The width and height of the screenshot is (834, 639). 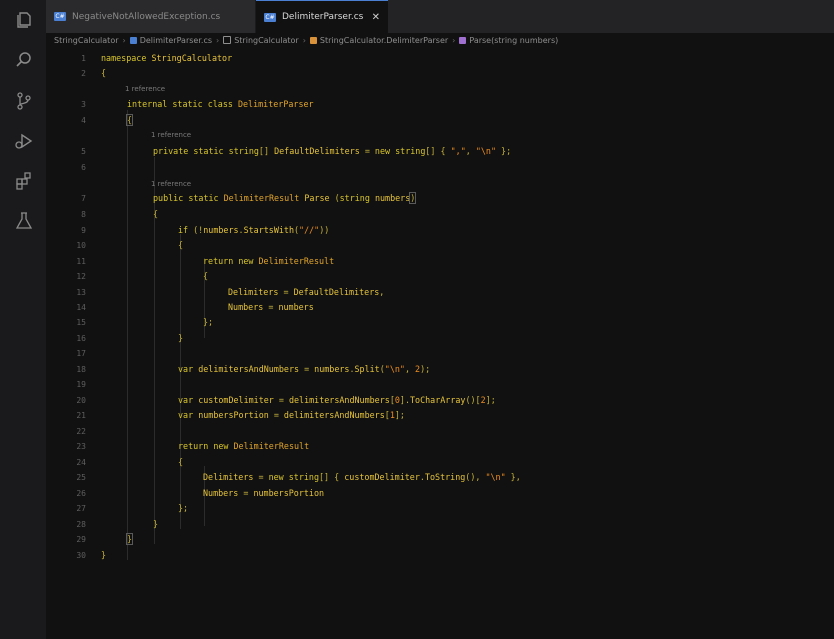 What do you see at coordinates (392, 198) in the screenshot?
I see `code-token: numbers` at bounding box center [392, 198].